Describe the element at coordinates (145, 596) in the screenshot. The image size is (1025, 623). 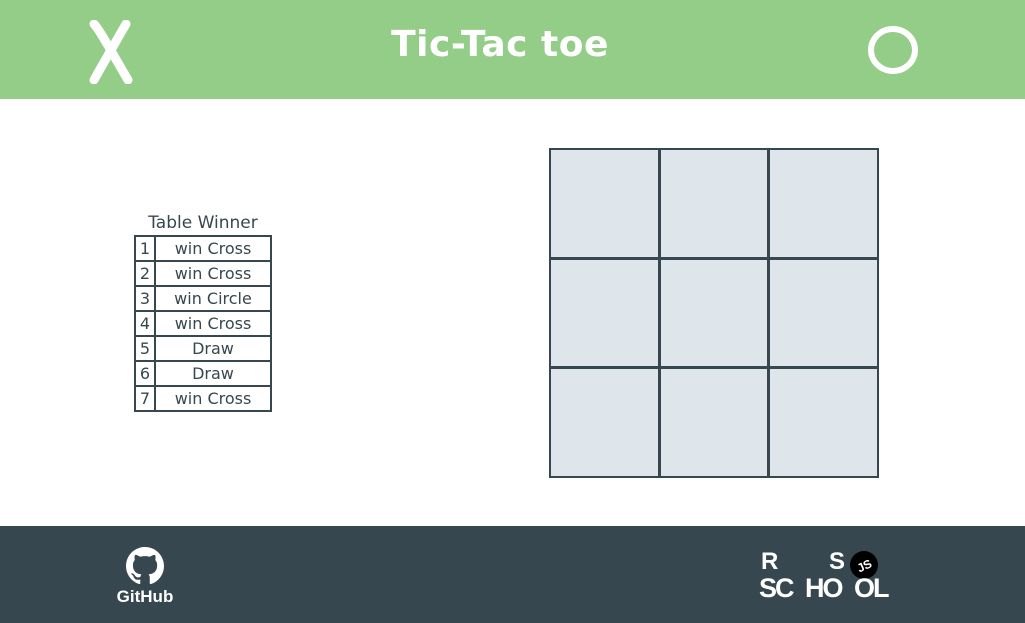
I see `github-label: GitHub` at that location.